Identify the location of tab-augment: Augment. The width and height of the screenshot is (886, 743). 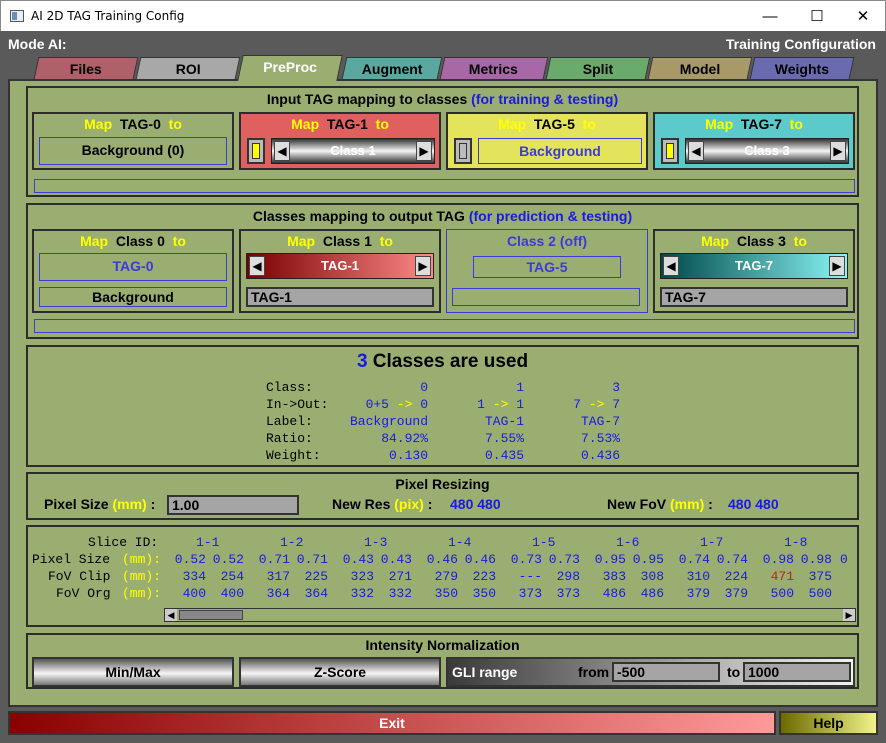
(392, 68).